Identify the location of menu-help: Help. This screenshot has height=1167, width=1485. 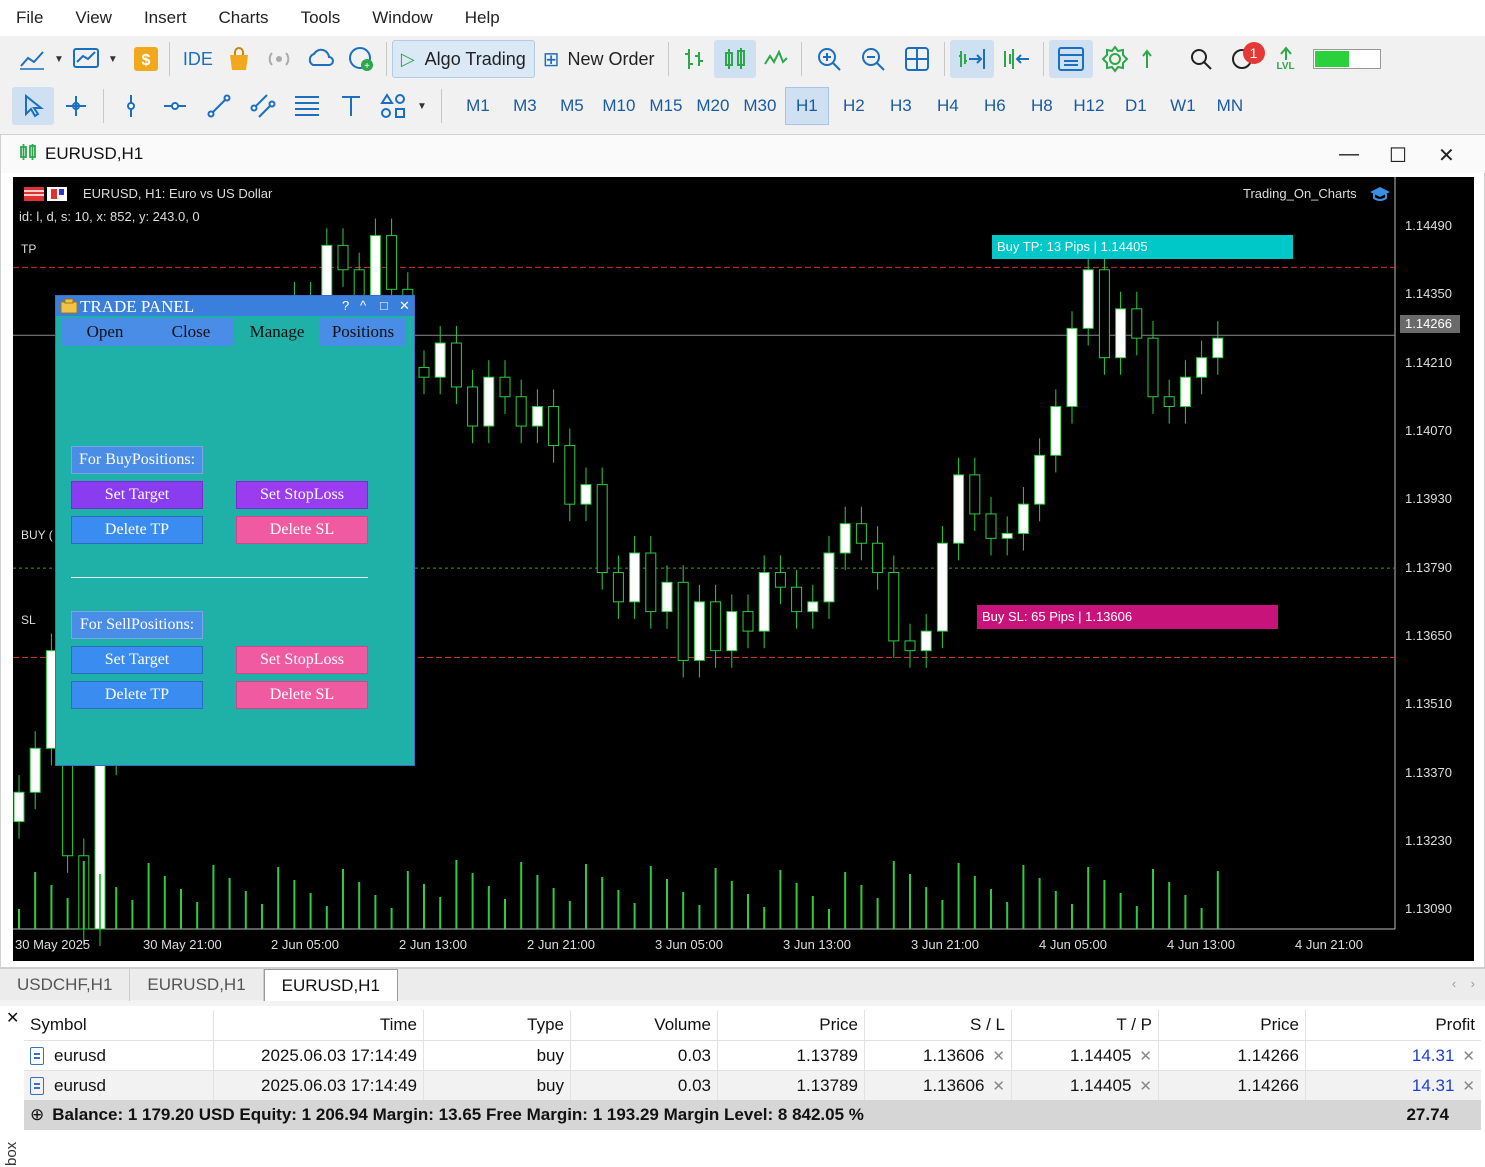
(482, 18).